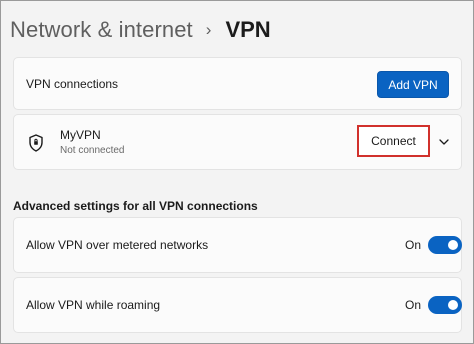  What do you see at coordinates (101, 30) in the screenshot?
I see `breadcrumb-parent-link: Network & internet` at bounding box center [101, 30].